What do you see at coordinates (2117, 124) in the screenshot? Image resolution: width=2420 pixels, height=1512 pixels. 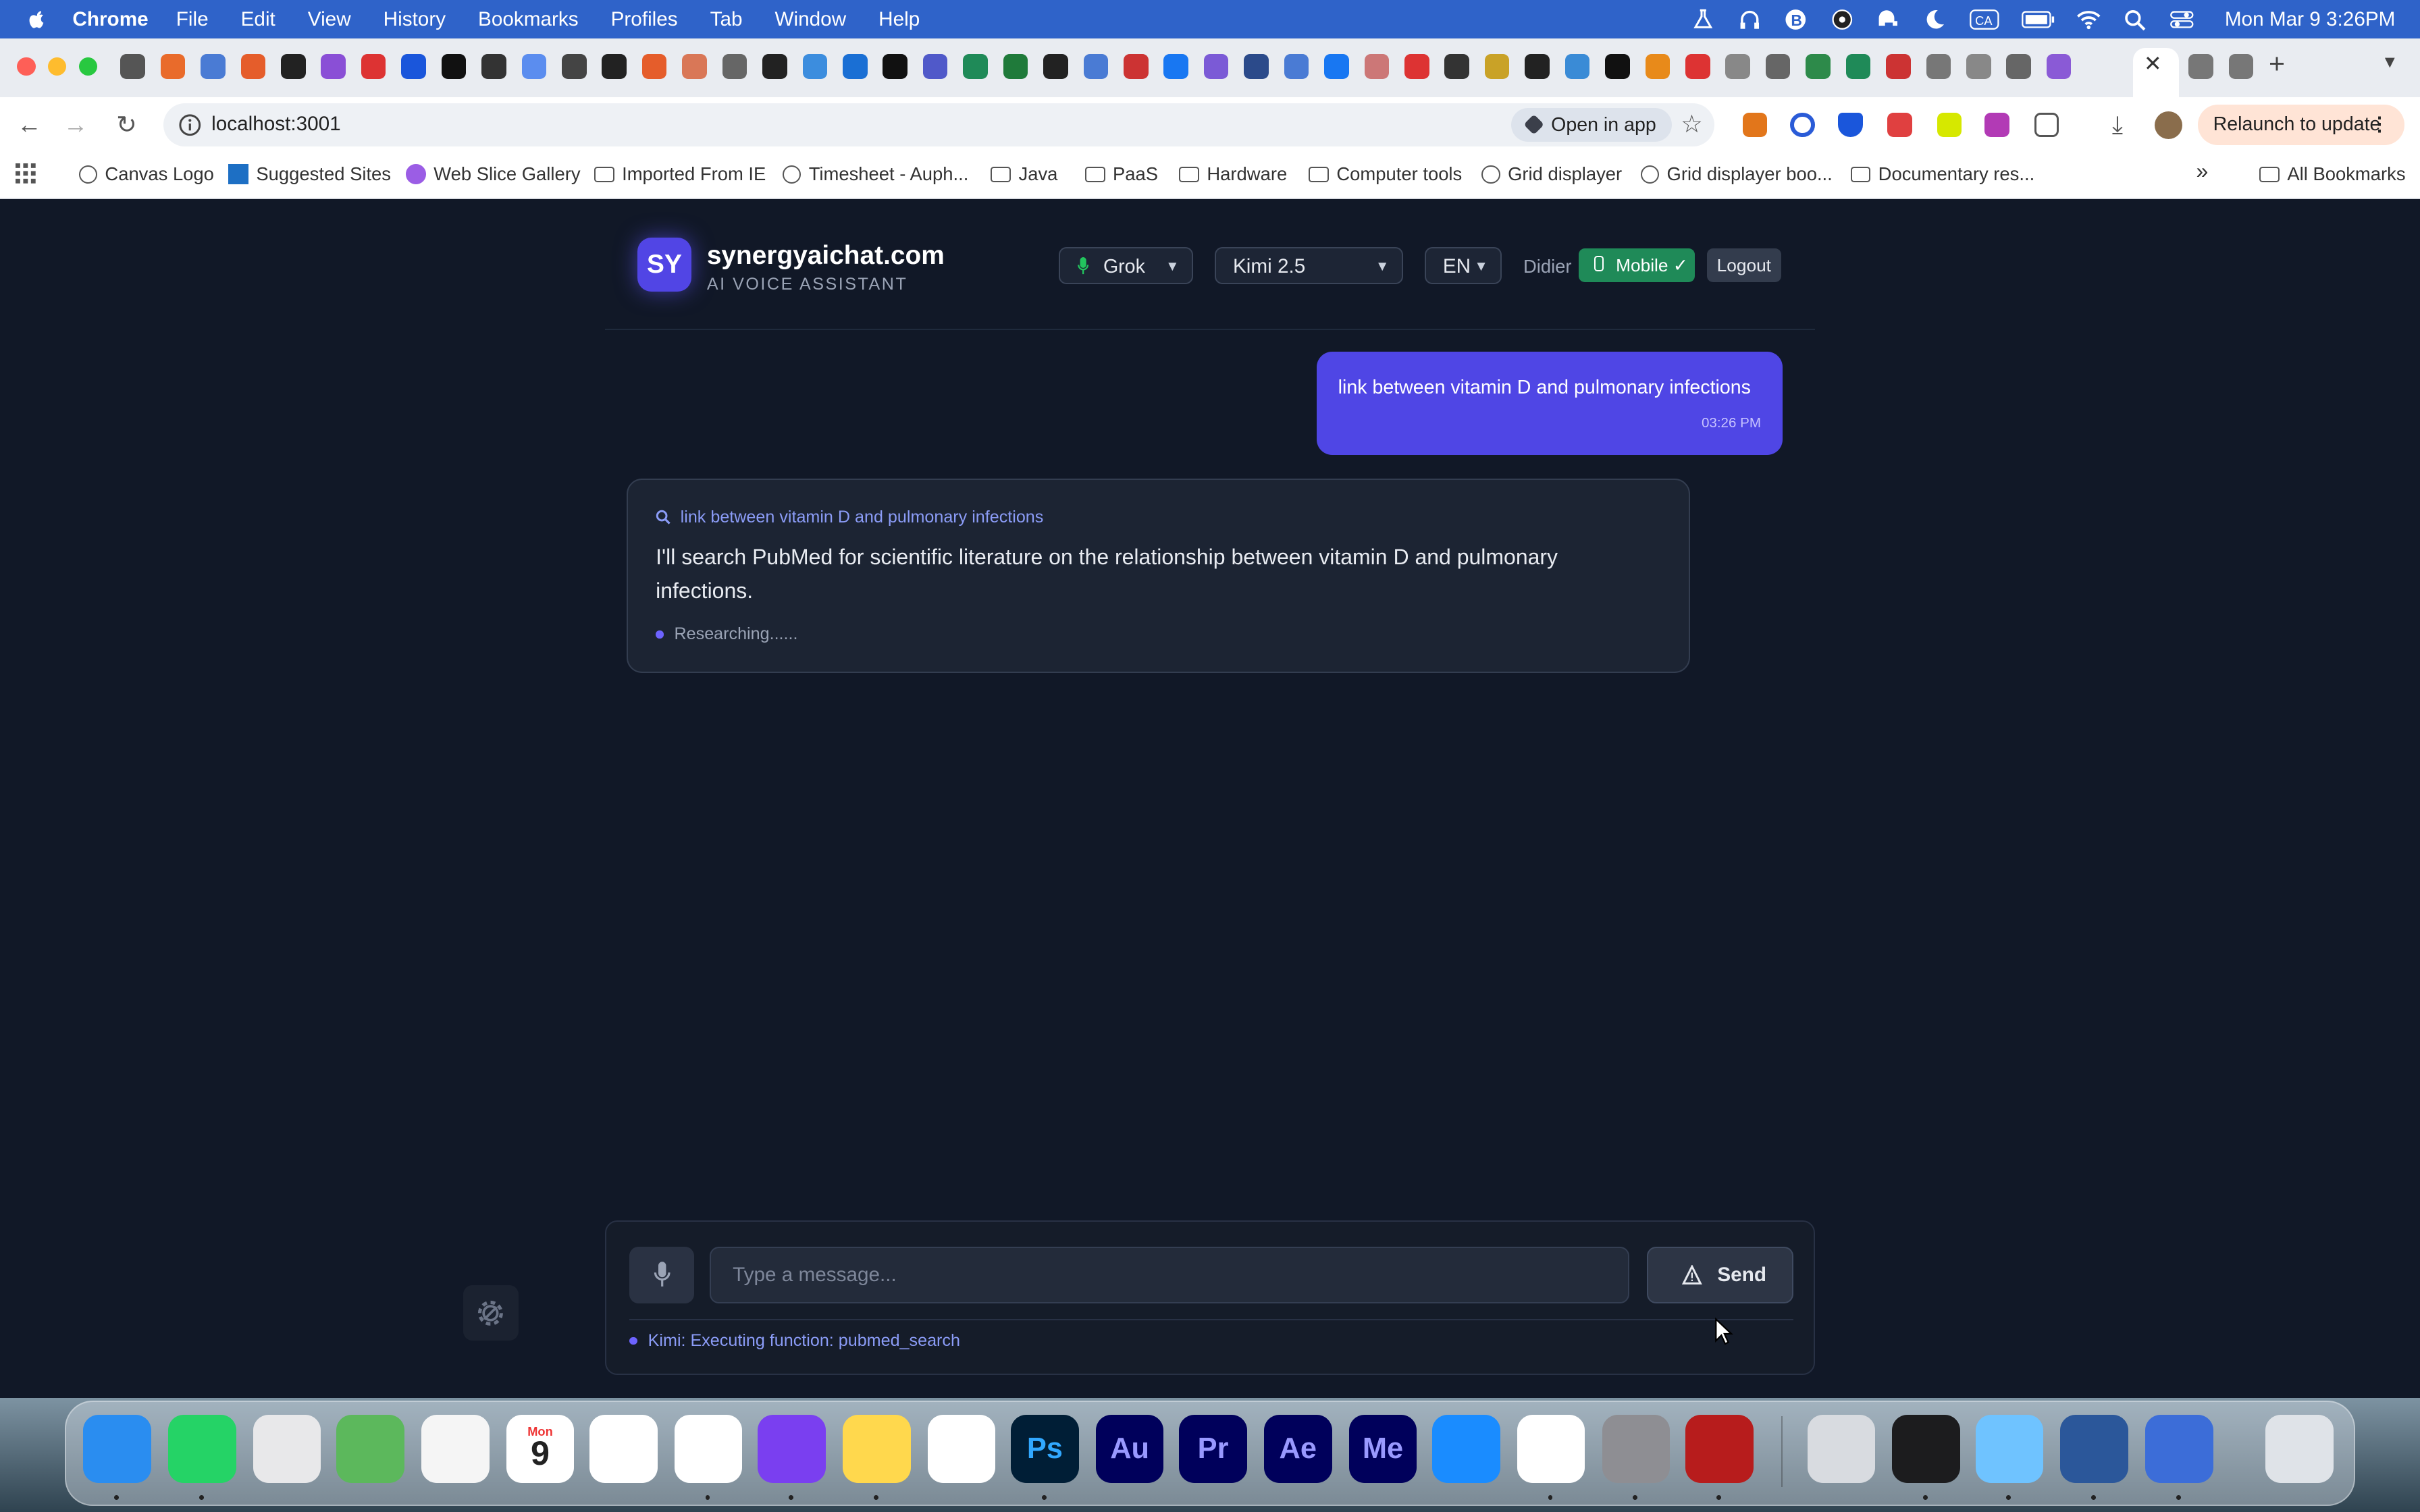 I see `download-icon: ⤓` at bounding box center [2117, 124].